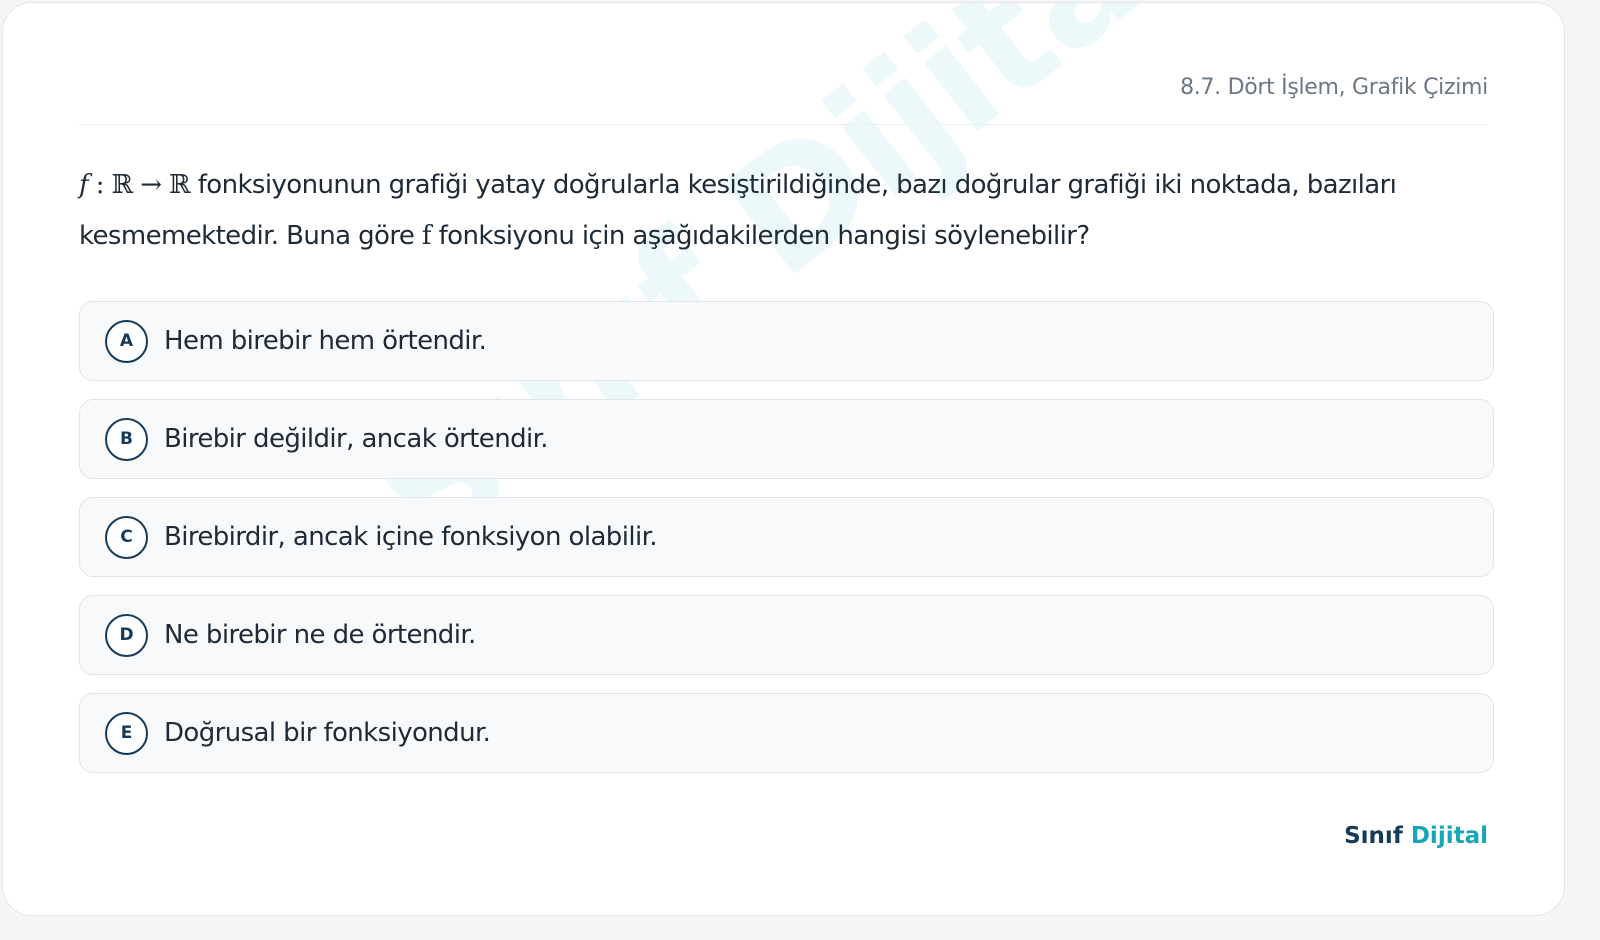 The image size is (1600, 940). I want to click on option-text: Birebir değildir, ancak örtendir., so click(356, 439).